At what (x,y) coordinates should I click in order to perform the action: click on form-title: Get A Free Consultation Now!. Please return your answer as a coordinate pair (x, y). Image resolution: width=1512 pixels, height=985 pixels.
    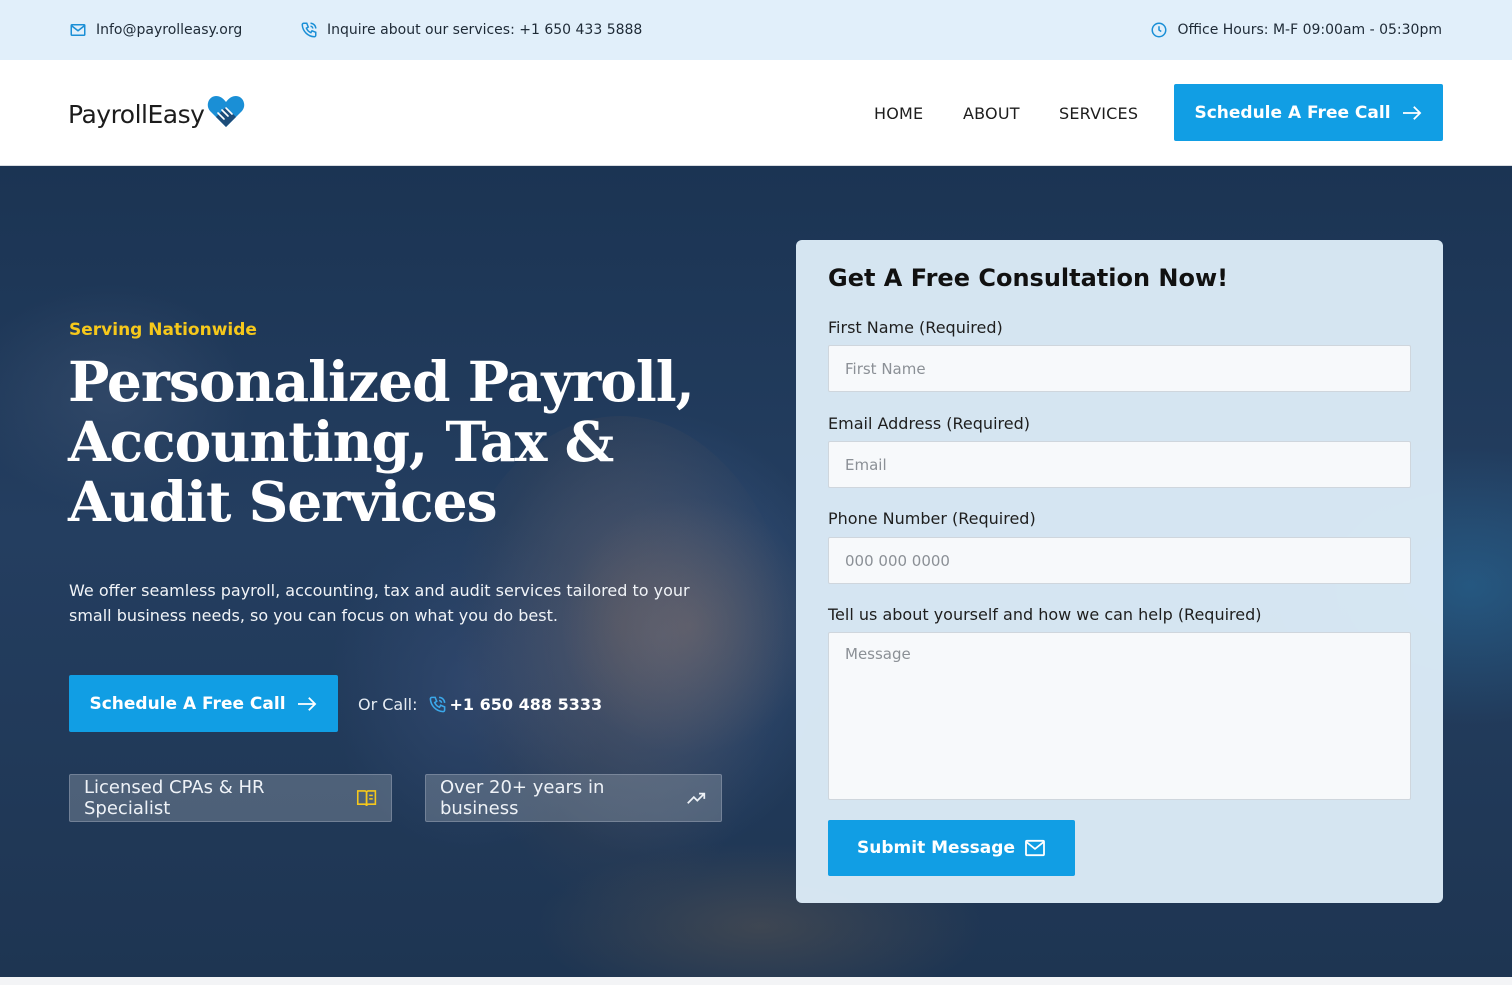
    Looking at the image, I should click on (1028, 278).